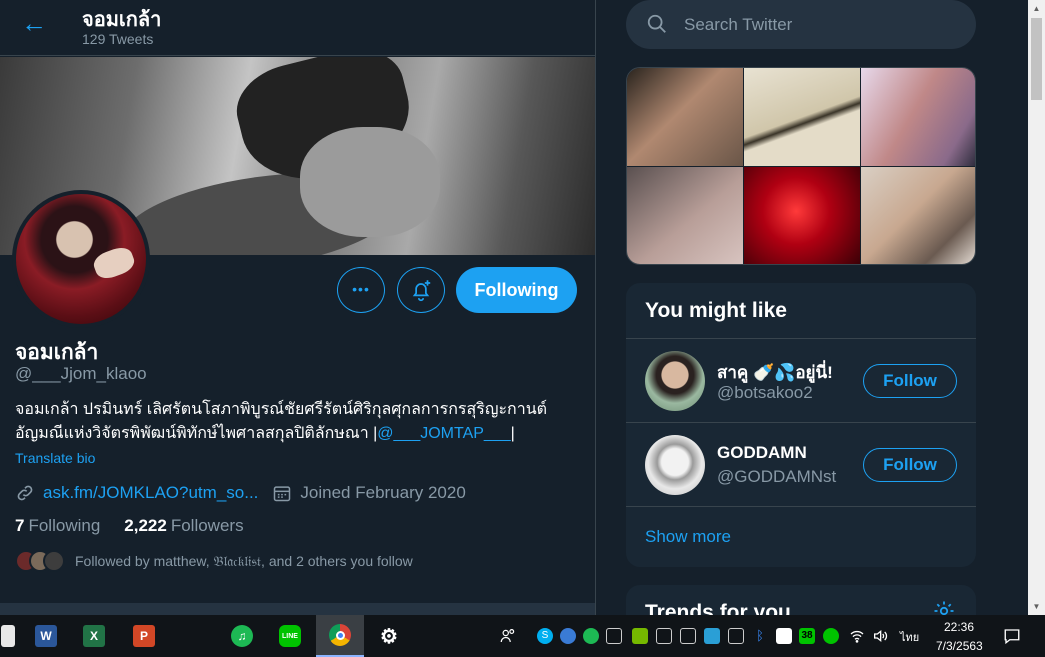  What do you see at coordinates (801, 506) in the screenshot?
I see `card-divider` at bounding box center [801, 506].